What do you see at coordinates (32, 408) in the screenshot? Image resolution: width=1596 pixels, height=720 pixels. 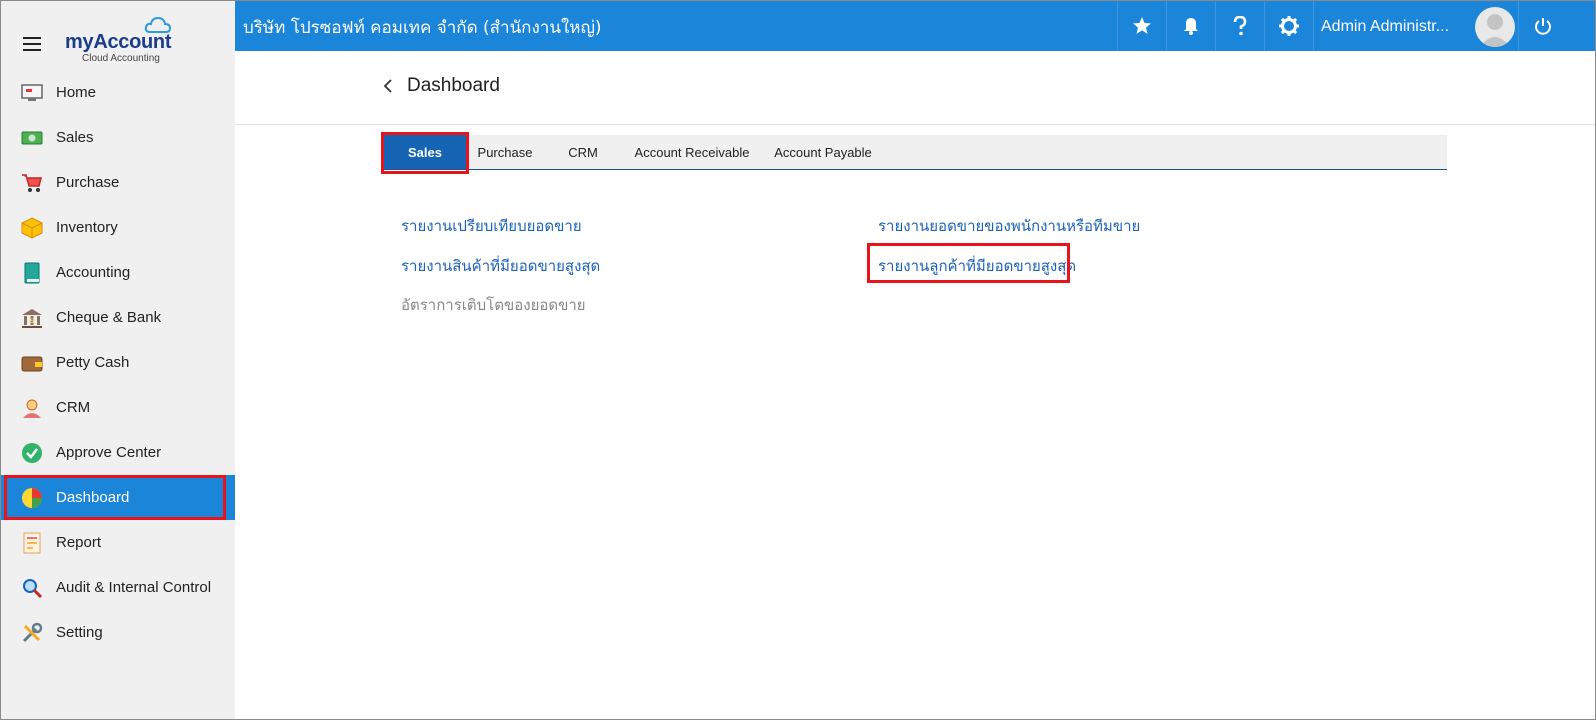 I see `person-icon` at bounding box center [32, 408].